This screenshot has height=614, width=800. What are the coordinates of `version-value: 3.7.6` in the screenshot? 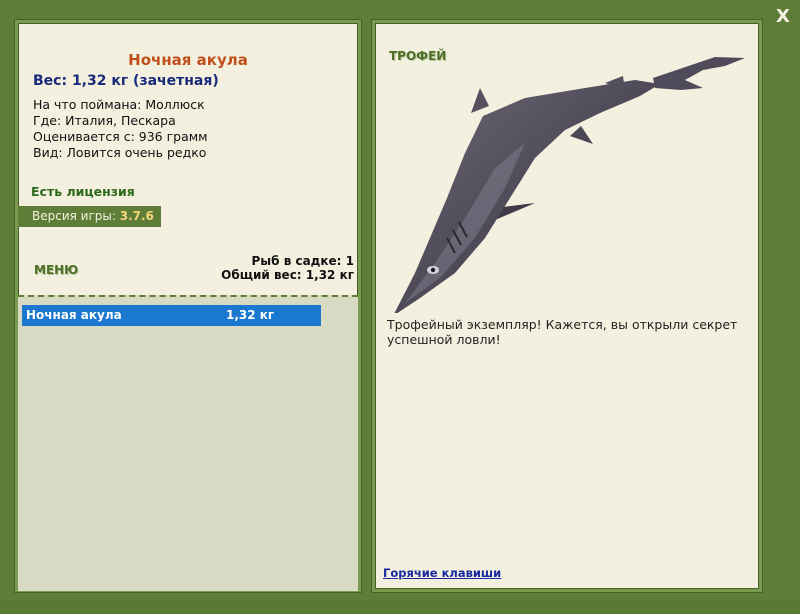 It's located at (136, 216).